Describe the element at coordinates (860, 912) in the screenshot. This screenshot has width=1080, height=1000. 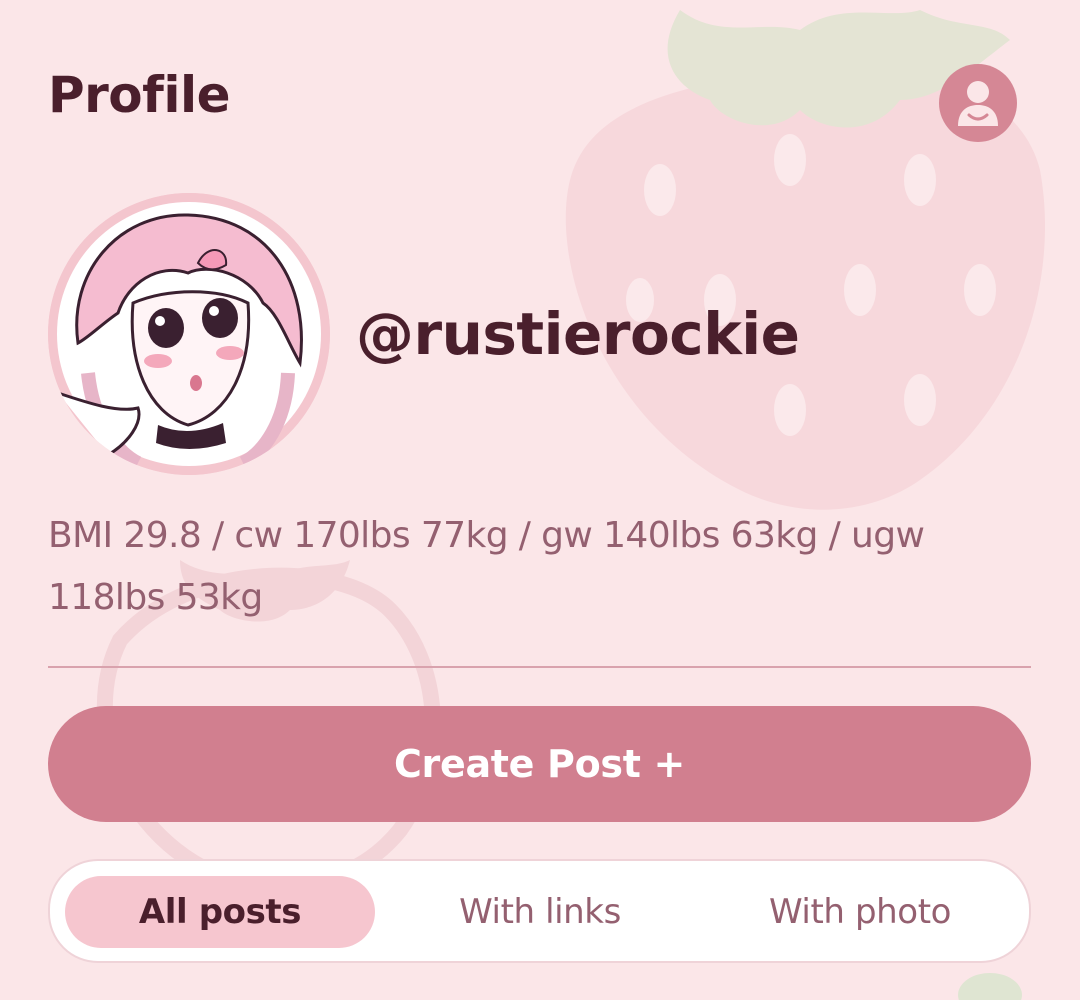
I see `tab-with-photo: With photo` at that location.